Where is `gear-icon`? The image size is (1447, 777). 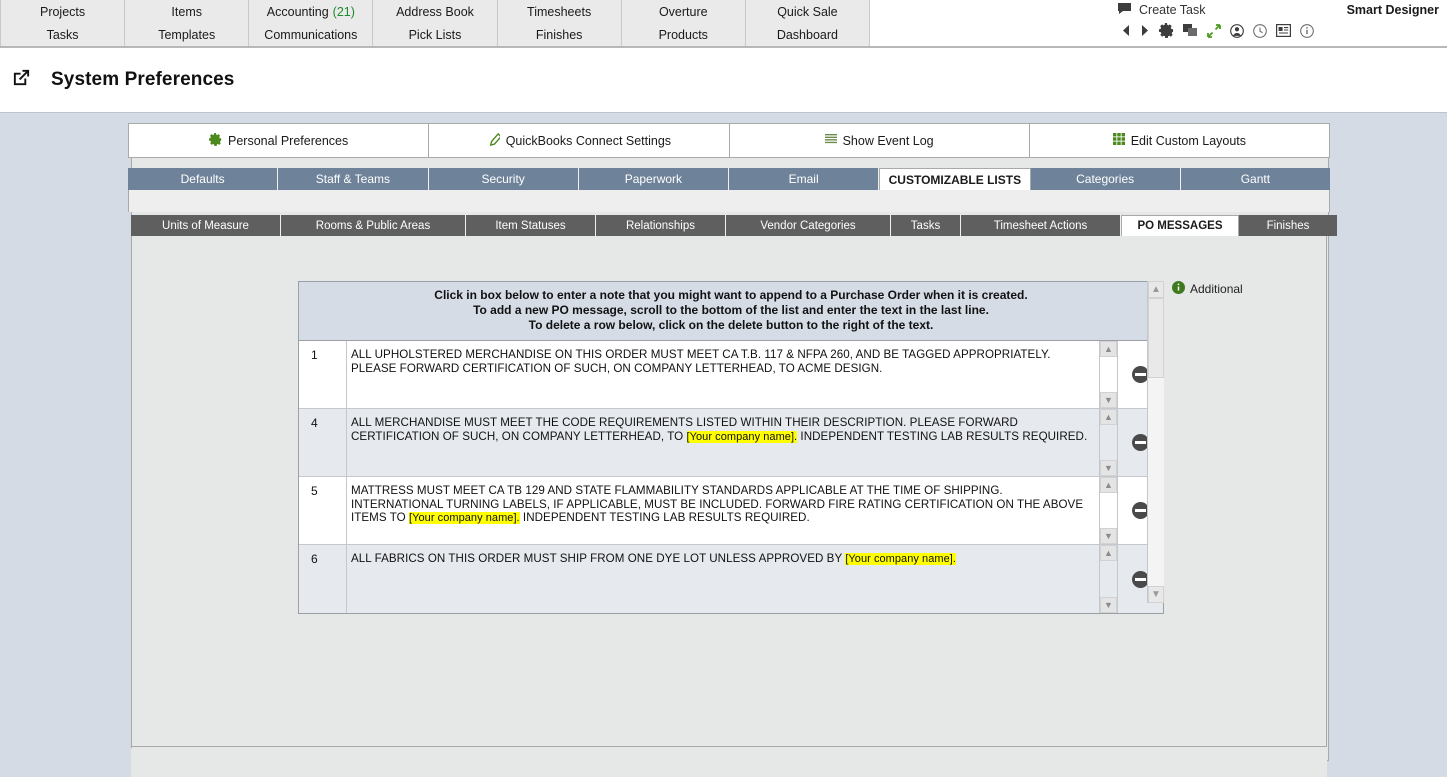 gear-icon is located at coordinates (1166, 30).